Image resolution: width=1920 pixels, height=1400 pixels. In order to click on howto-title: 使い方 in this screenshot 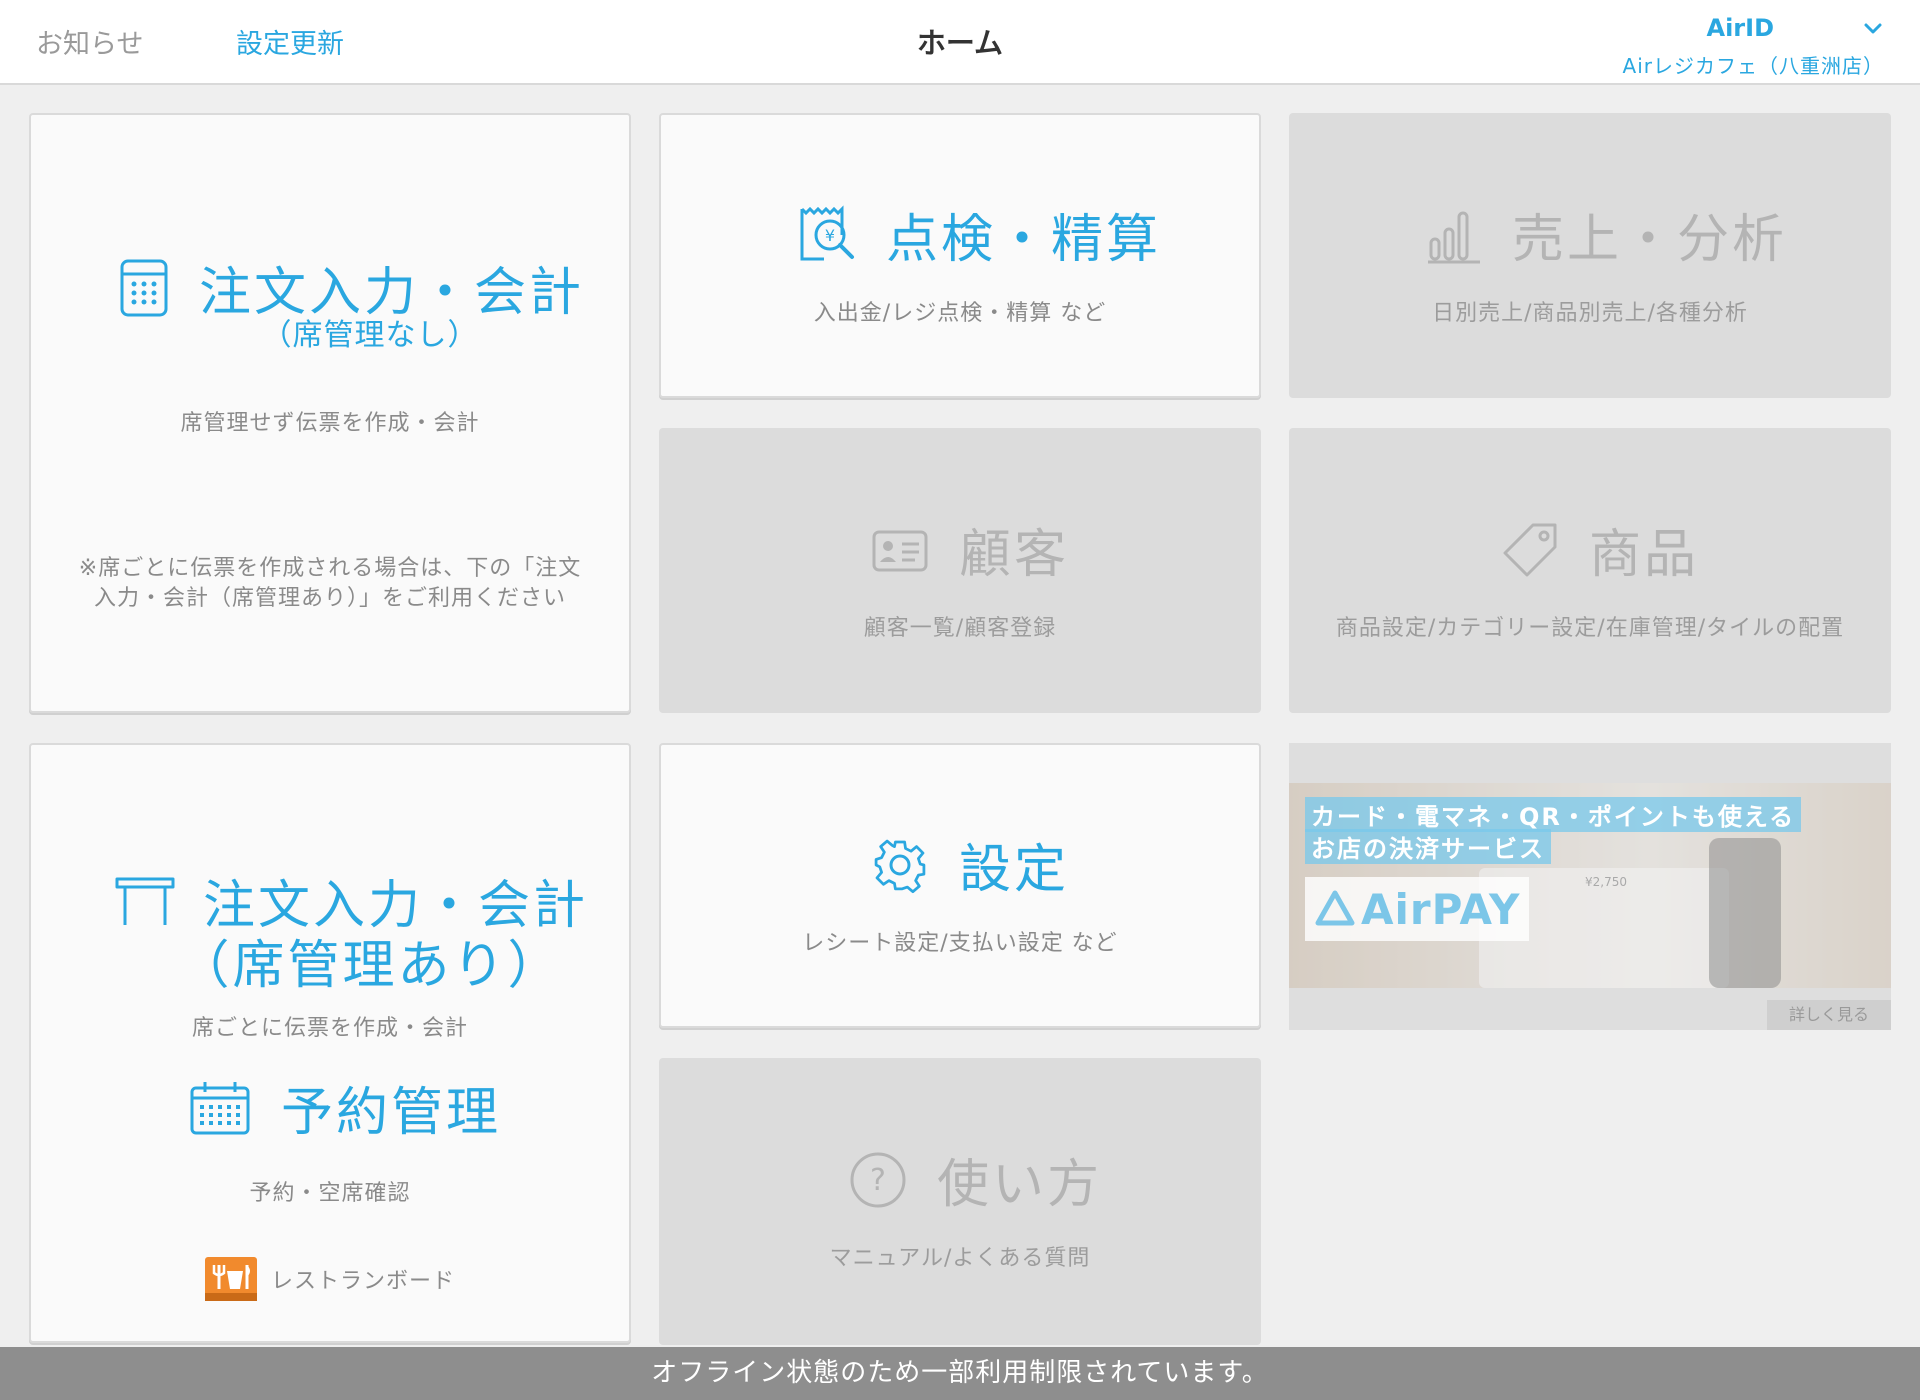, I will do `click(1020, 1185)`.